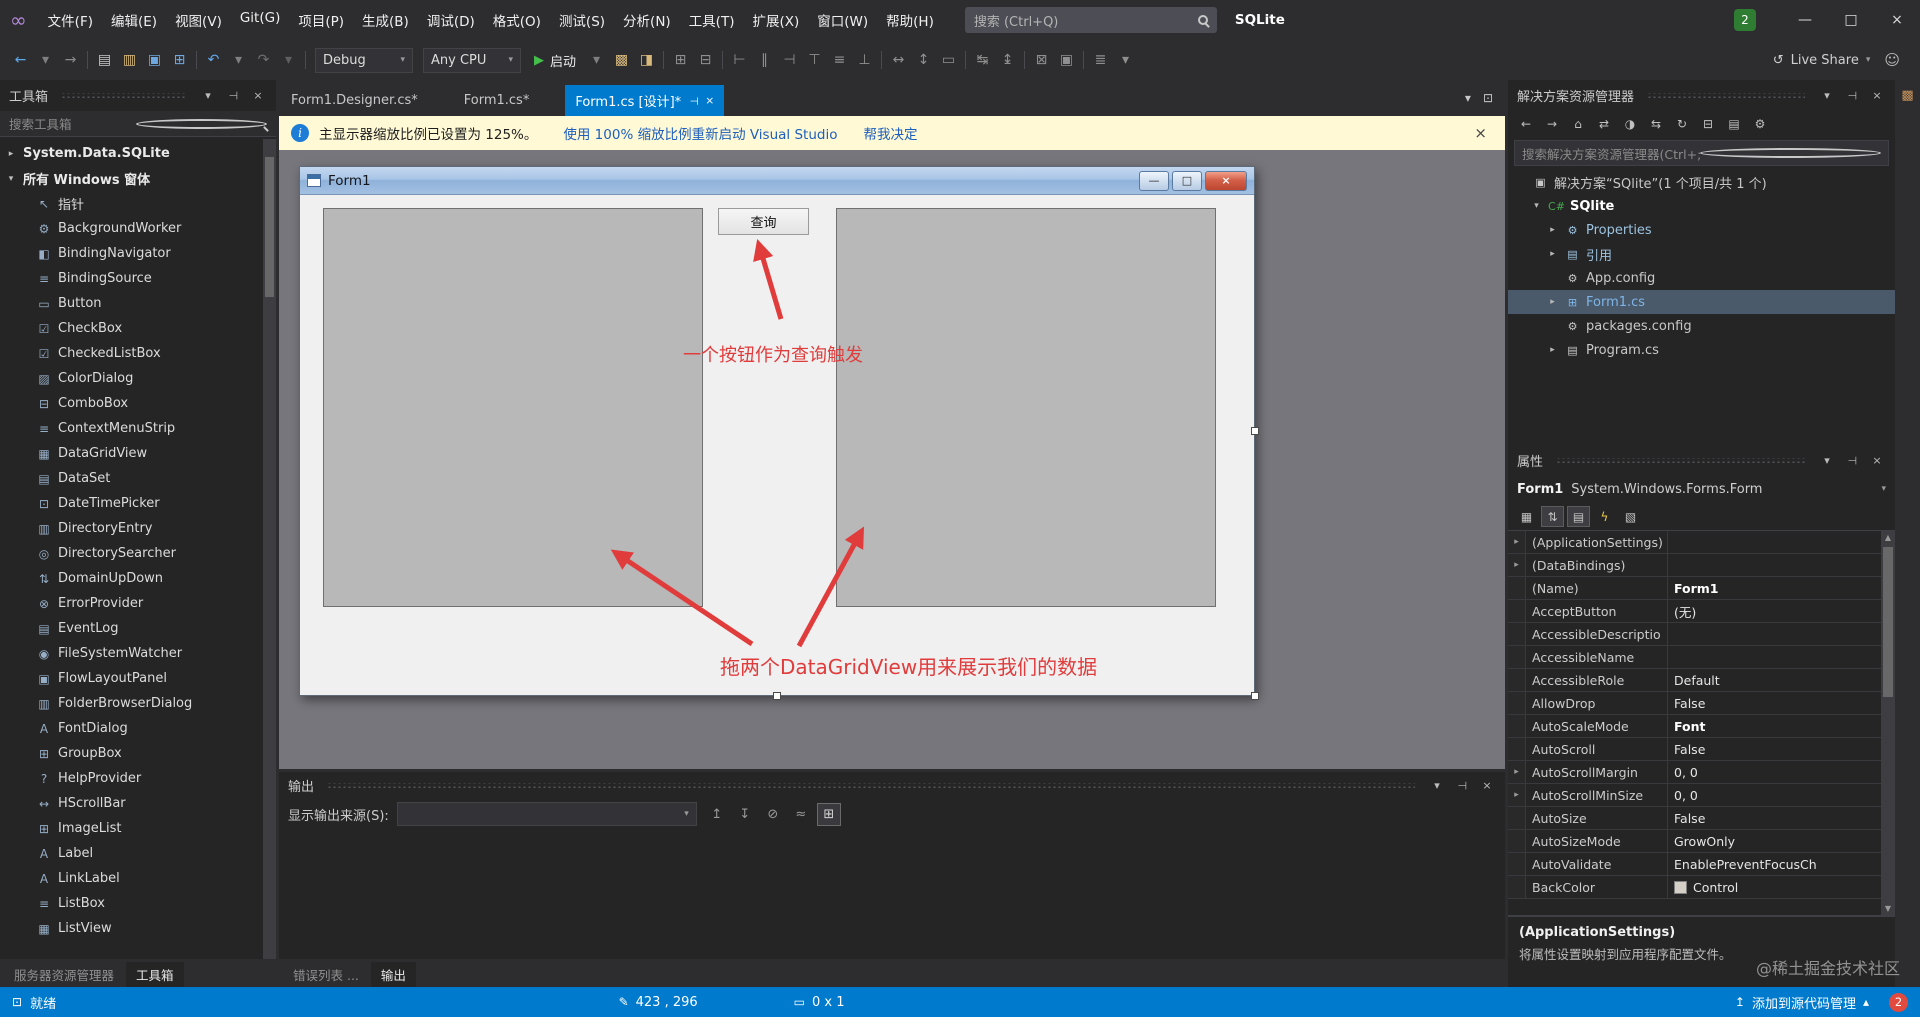 This screenshot has width=1920, height=1017. I want to click on toolbox-item: ☑ CheckBox, so click(138, 328).